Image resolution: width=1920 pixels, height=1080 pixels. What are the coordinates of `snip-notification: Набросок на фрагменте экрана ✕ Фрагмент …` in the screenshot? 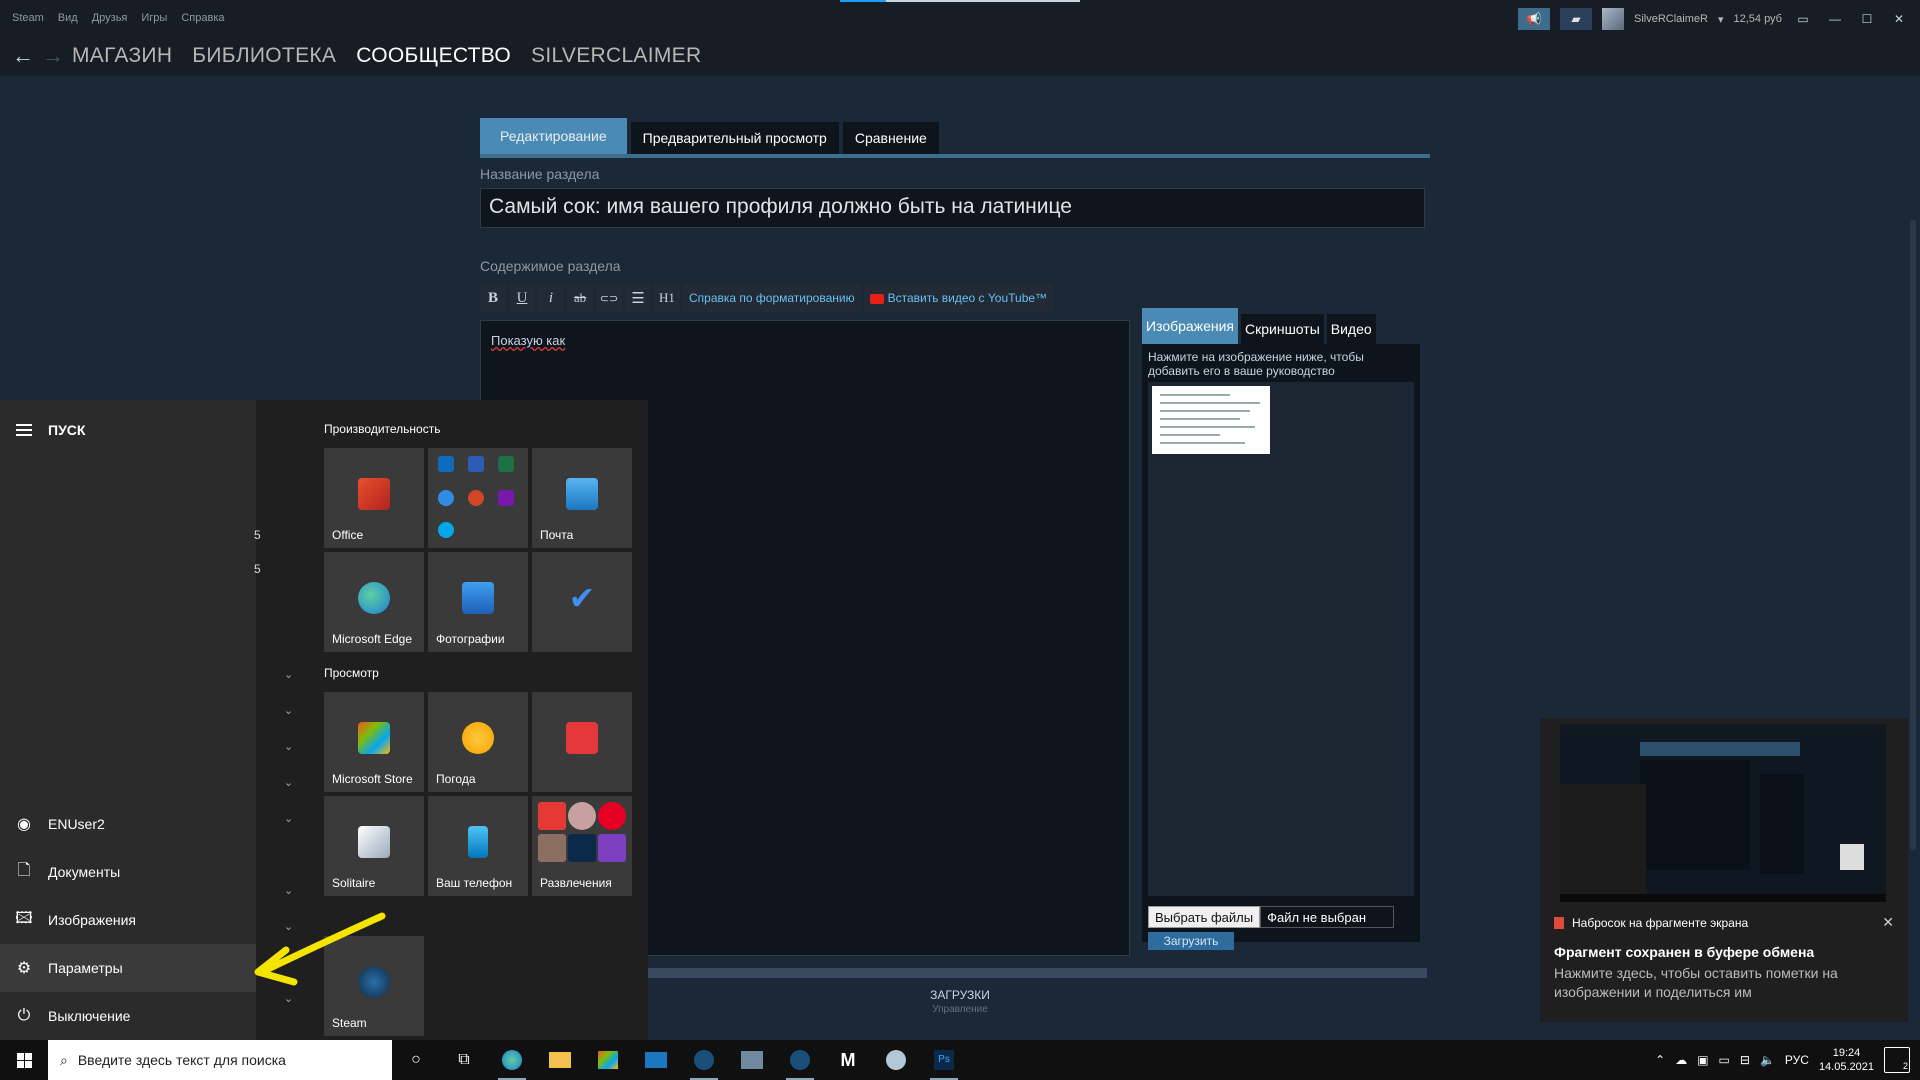 It's located at (1724, 870).